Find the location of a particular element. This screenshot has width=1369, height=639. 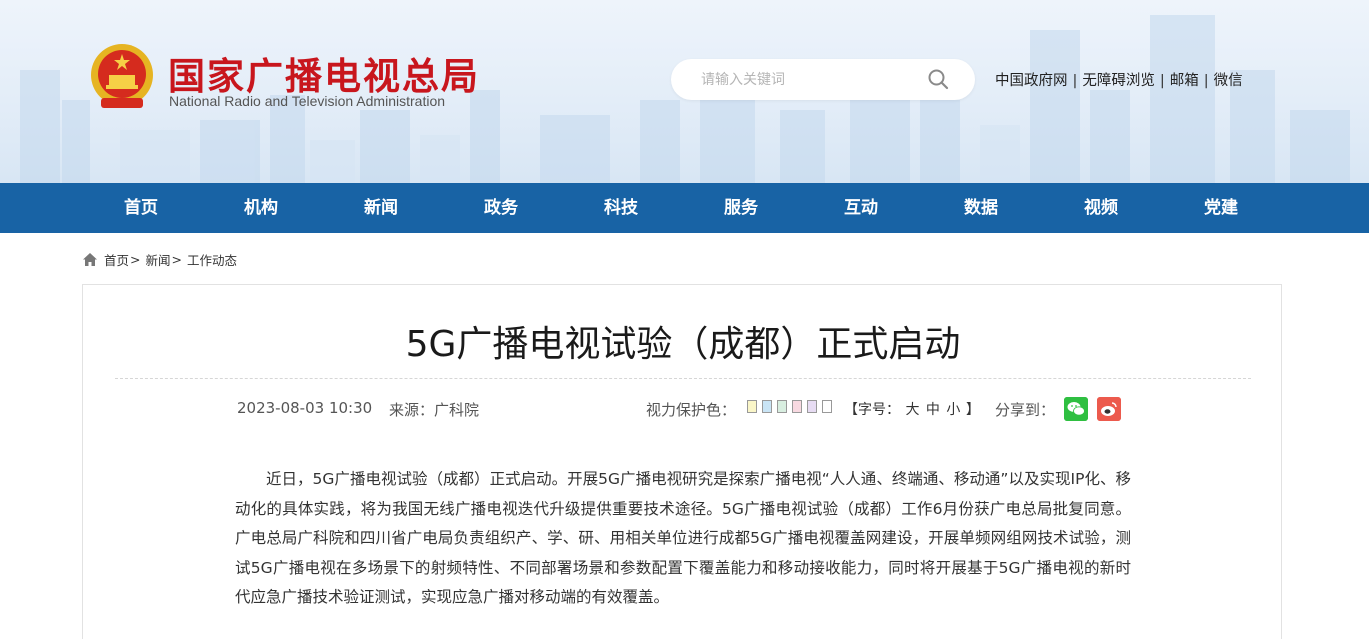

nav-item-party: 党建 is located at coordinates (1221, 208).